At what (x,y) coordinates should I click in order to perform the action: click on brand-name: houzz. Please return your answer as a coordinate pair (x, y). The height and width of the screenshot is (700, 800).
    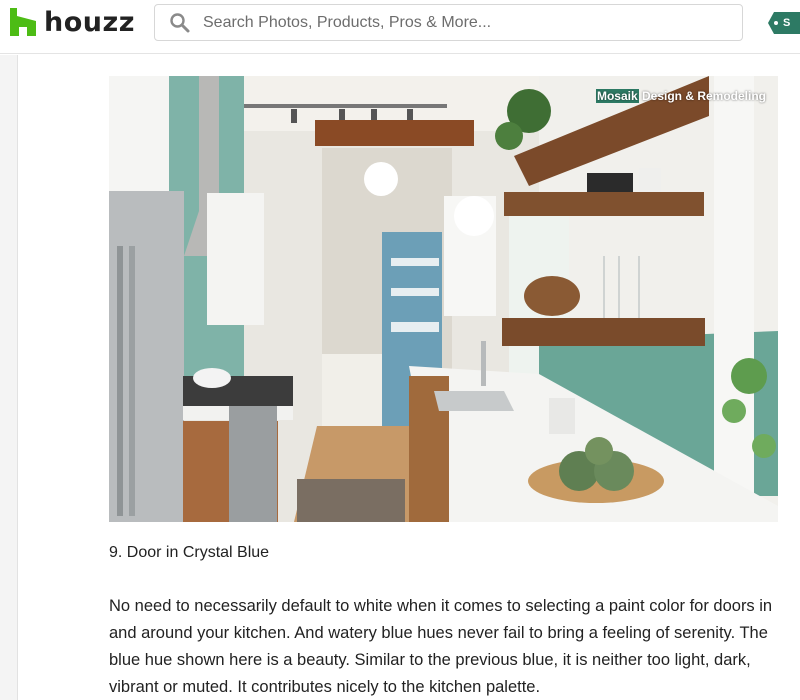
    Looking at the image, I should click on (89, 22).